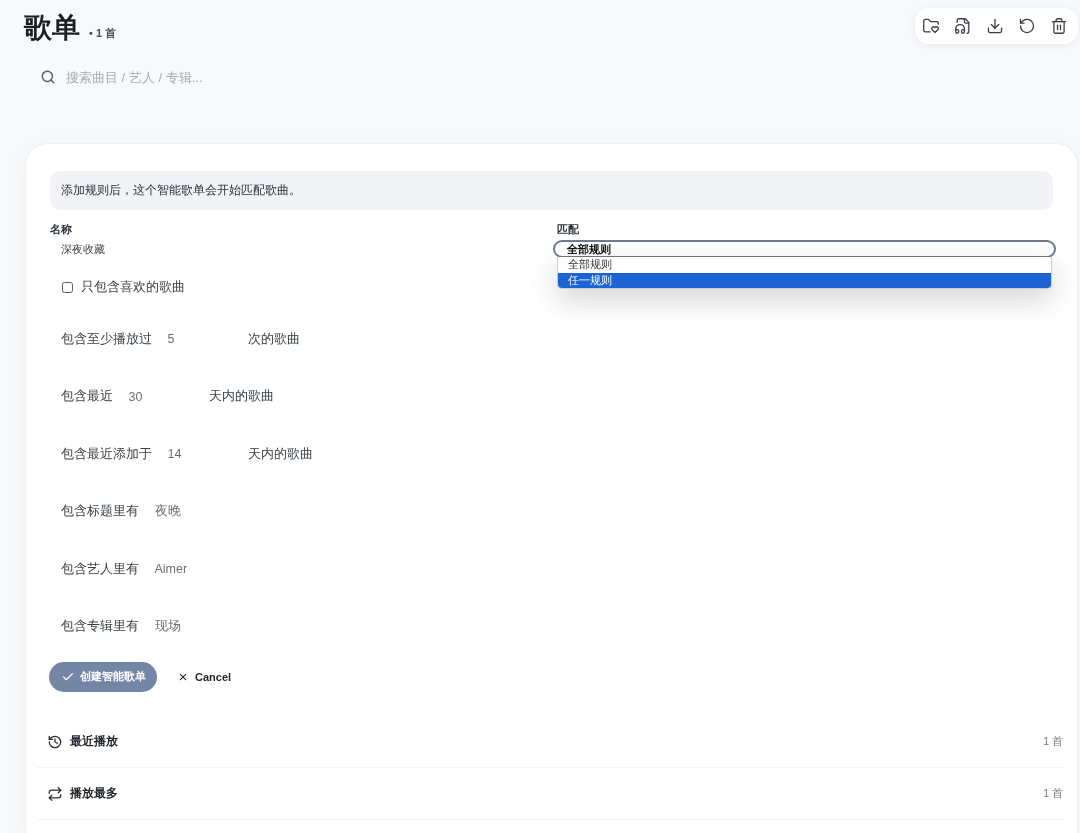 This screenshot has height=833, width=1080. Describe the element at coordinates (270, 626) in the screenshot. I see `text-field: 现场` at that location.